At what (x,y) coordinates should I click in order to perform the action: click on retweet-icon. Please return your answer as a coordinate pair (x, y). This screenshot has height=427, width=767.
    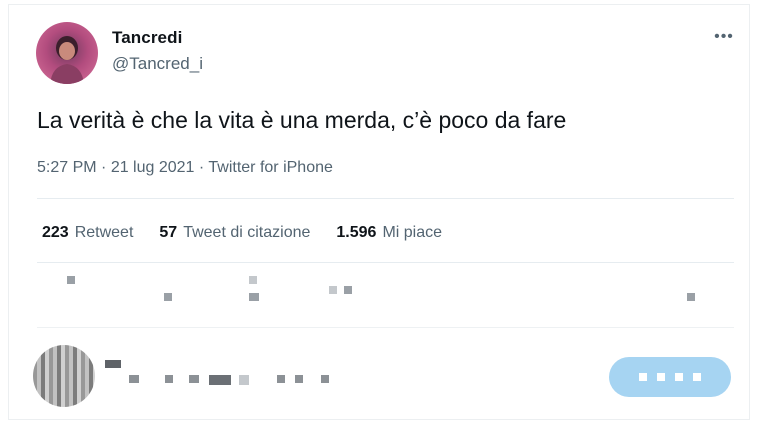
    Looking at the image, I should click on (168, 297).